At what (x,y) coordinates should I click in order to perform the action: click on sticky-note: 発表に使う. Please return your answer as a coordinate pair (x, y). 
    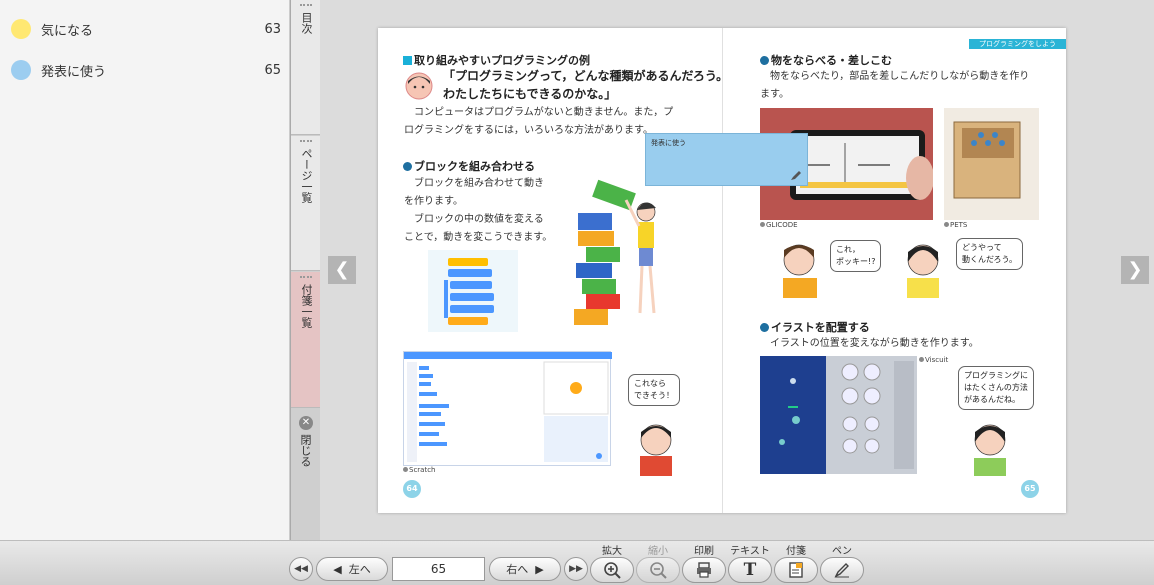
    Looking at the image, I should click on (726, 159).